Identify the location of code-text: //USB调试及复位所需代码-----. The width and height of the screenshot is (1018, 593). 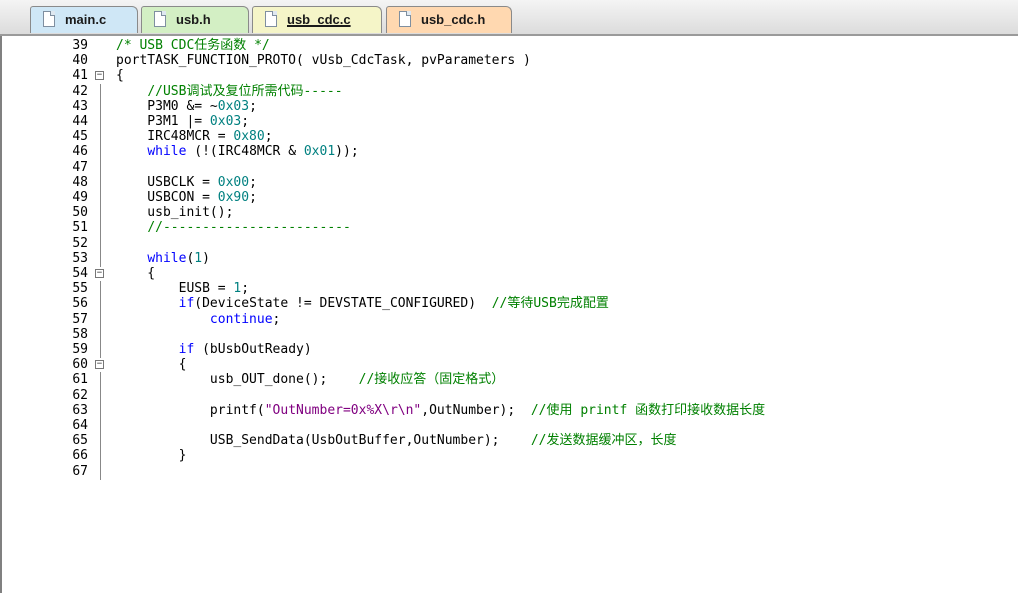
(229, 91).